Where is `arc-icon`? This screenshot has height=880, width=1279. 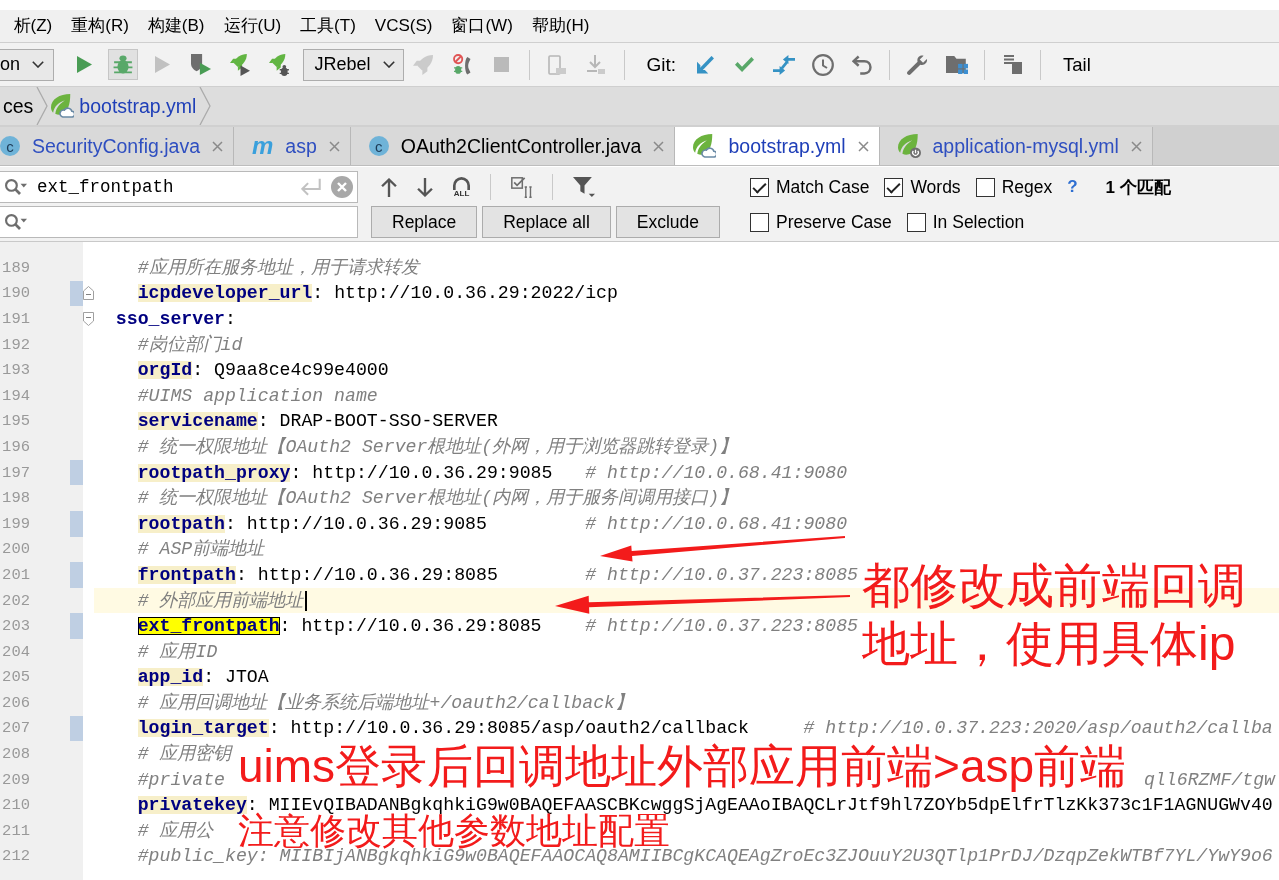
arc-icon is located at coordinates (461, 183).